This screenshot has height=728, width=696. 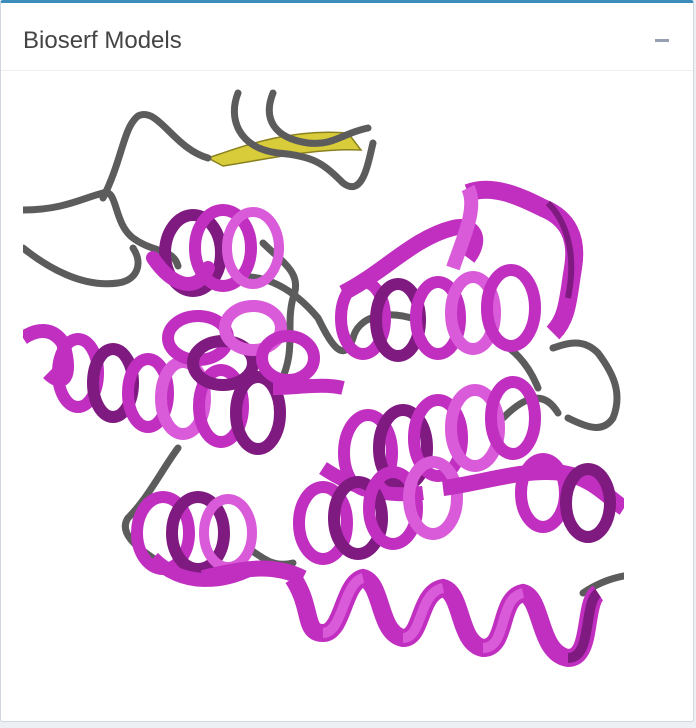 I want to click on helix-left-horizontal, so click(x=184, y=389).